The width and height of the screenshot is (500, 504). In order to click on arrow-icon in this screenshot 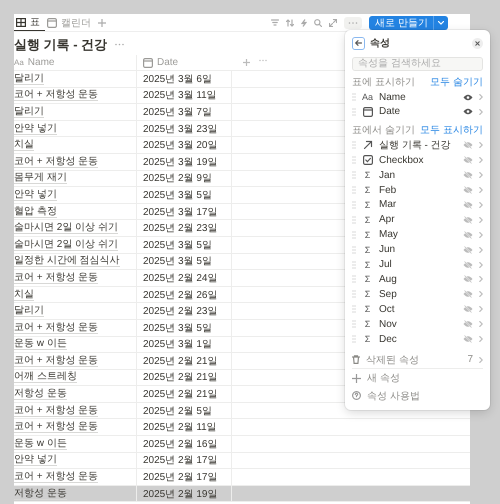, I will do `click(367, 145)`.